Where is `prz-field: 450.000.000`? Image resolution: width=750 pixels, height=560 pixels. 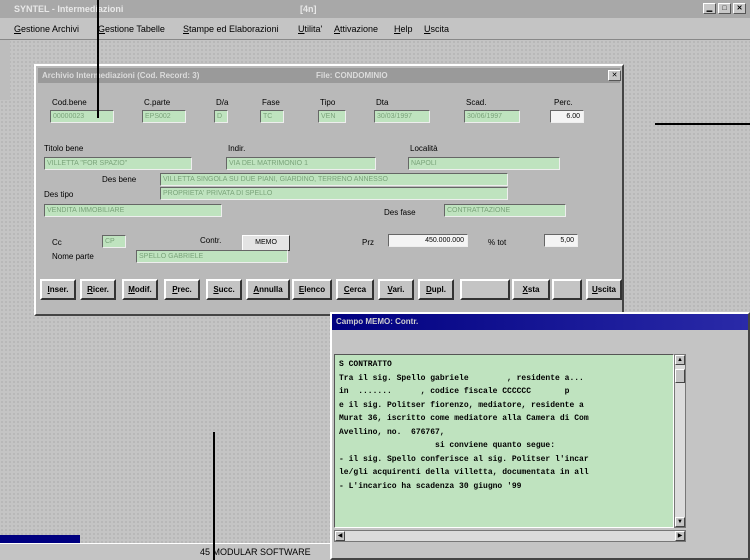
prz-field: 450.000.000 is located at coordinates (428, 240).